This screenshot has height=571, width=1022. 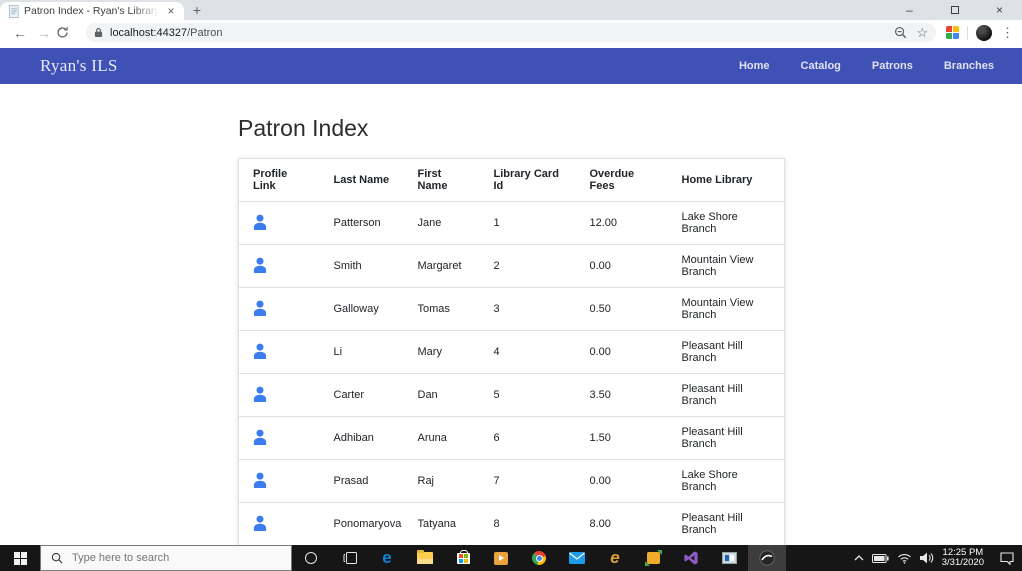 What do you see at coordinates (349, 558) in the screenshot?
I see `task-view-icon` at bounding box center [349, 558].